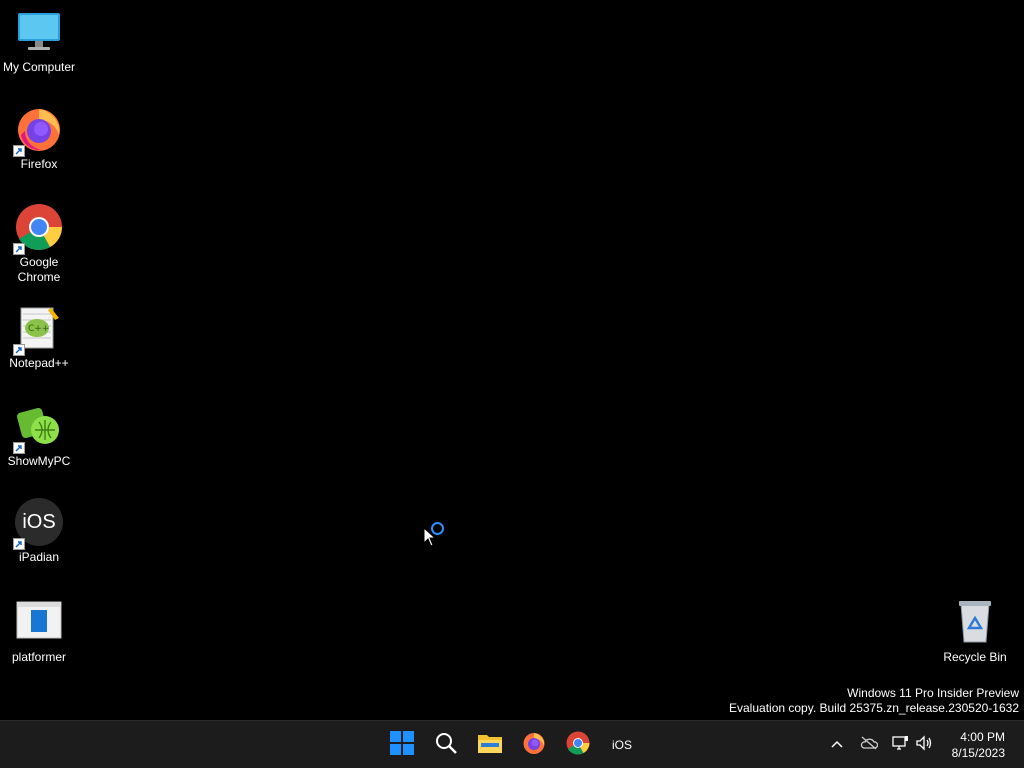  I want to click on desktop-icon-label: Notepad++, so click(39, 363).